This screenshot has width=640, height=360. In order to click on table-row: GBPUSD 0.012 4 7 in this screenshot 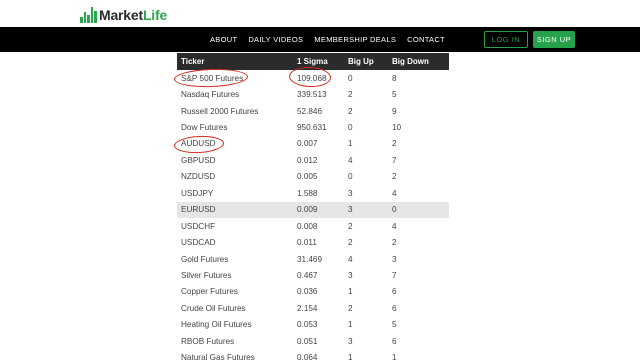, I will do `click(313, 160)`.